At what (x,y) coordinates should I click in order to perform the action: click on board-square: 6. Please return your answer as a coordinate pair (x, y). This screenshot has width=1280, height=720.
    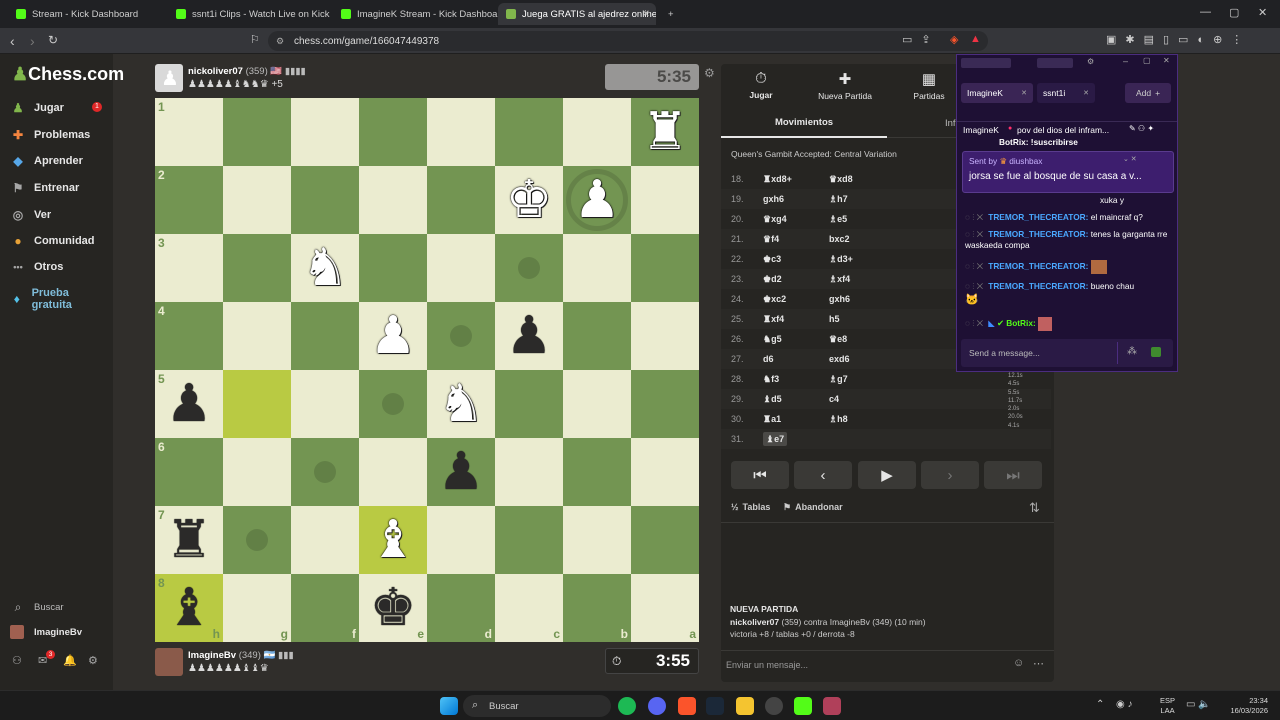
    Looking at the image, I should click on (189, 472).